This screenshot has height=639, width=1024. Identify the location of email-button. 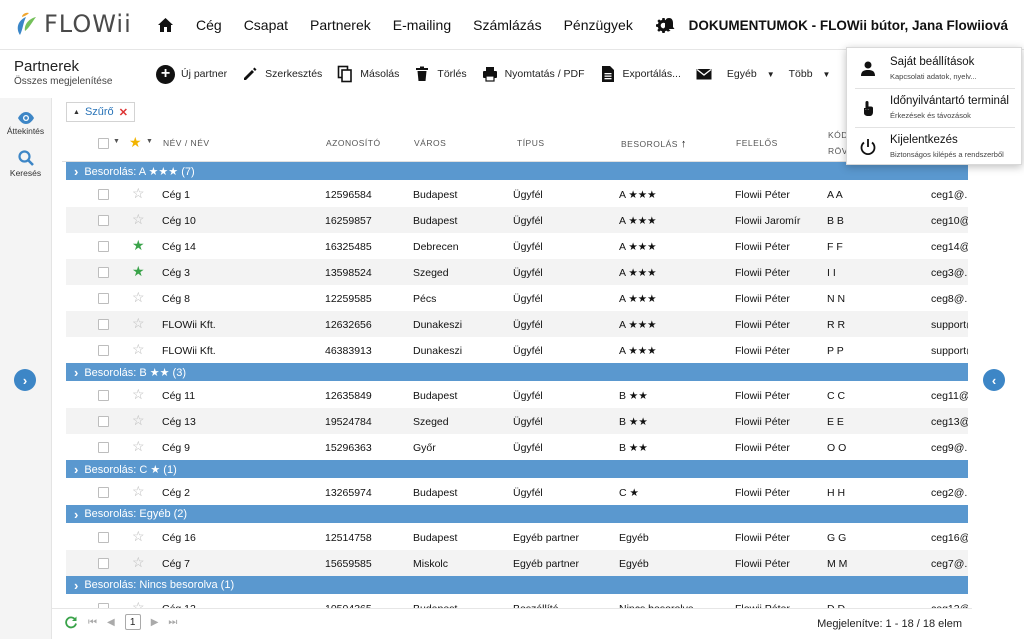
(704, 74).